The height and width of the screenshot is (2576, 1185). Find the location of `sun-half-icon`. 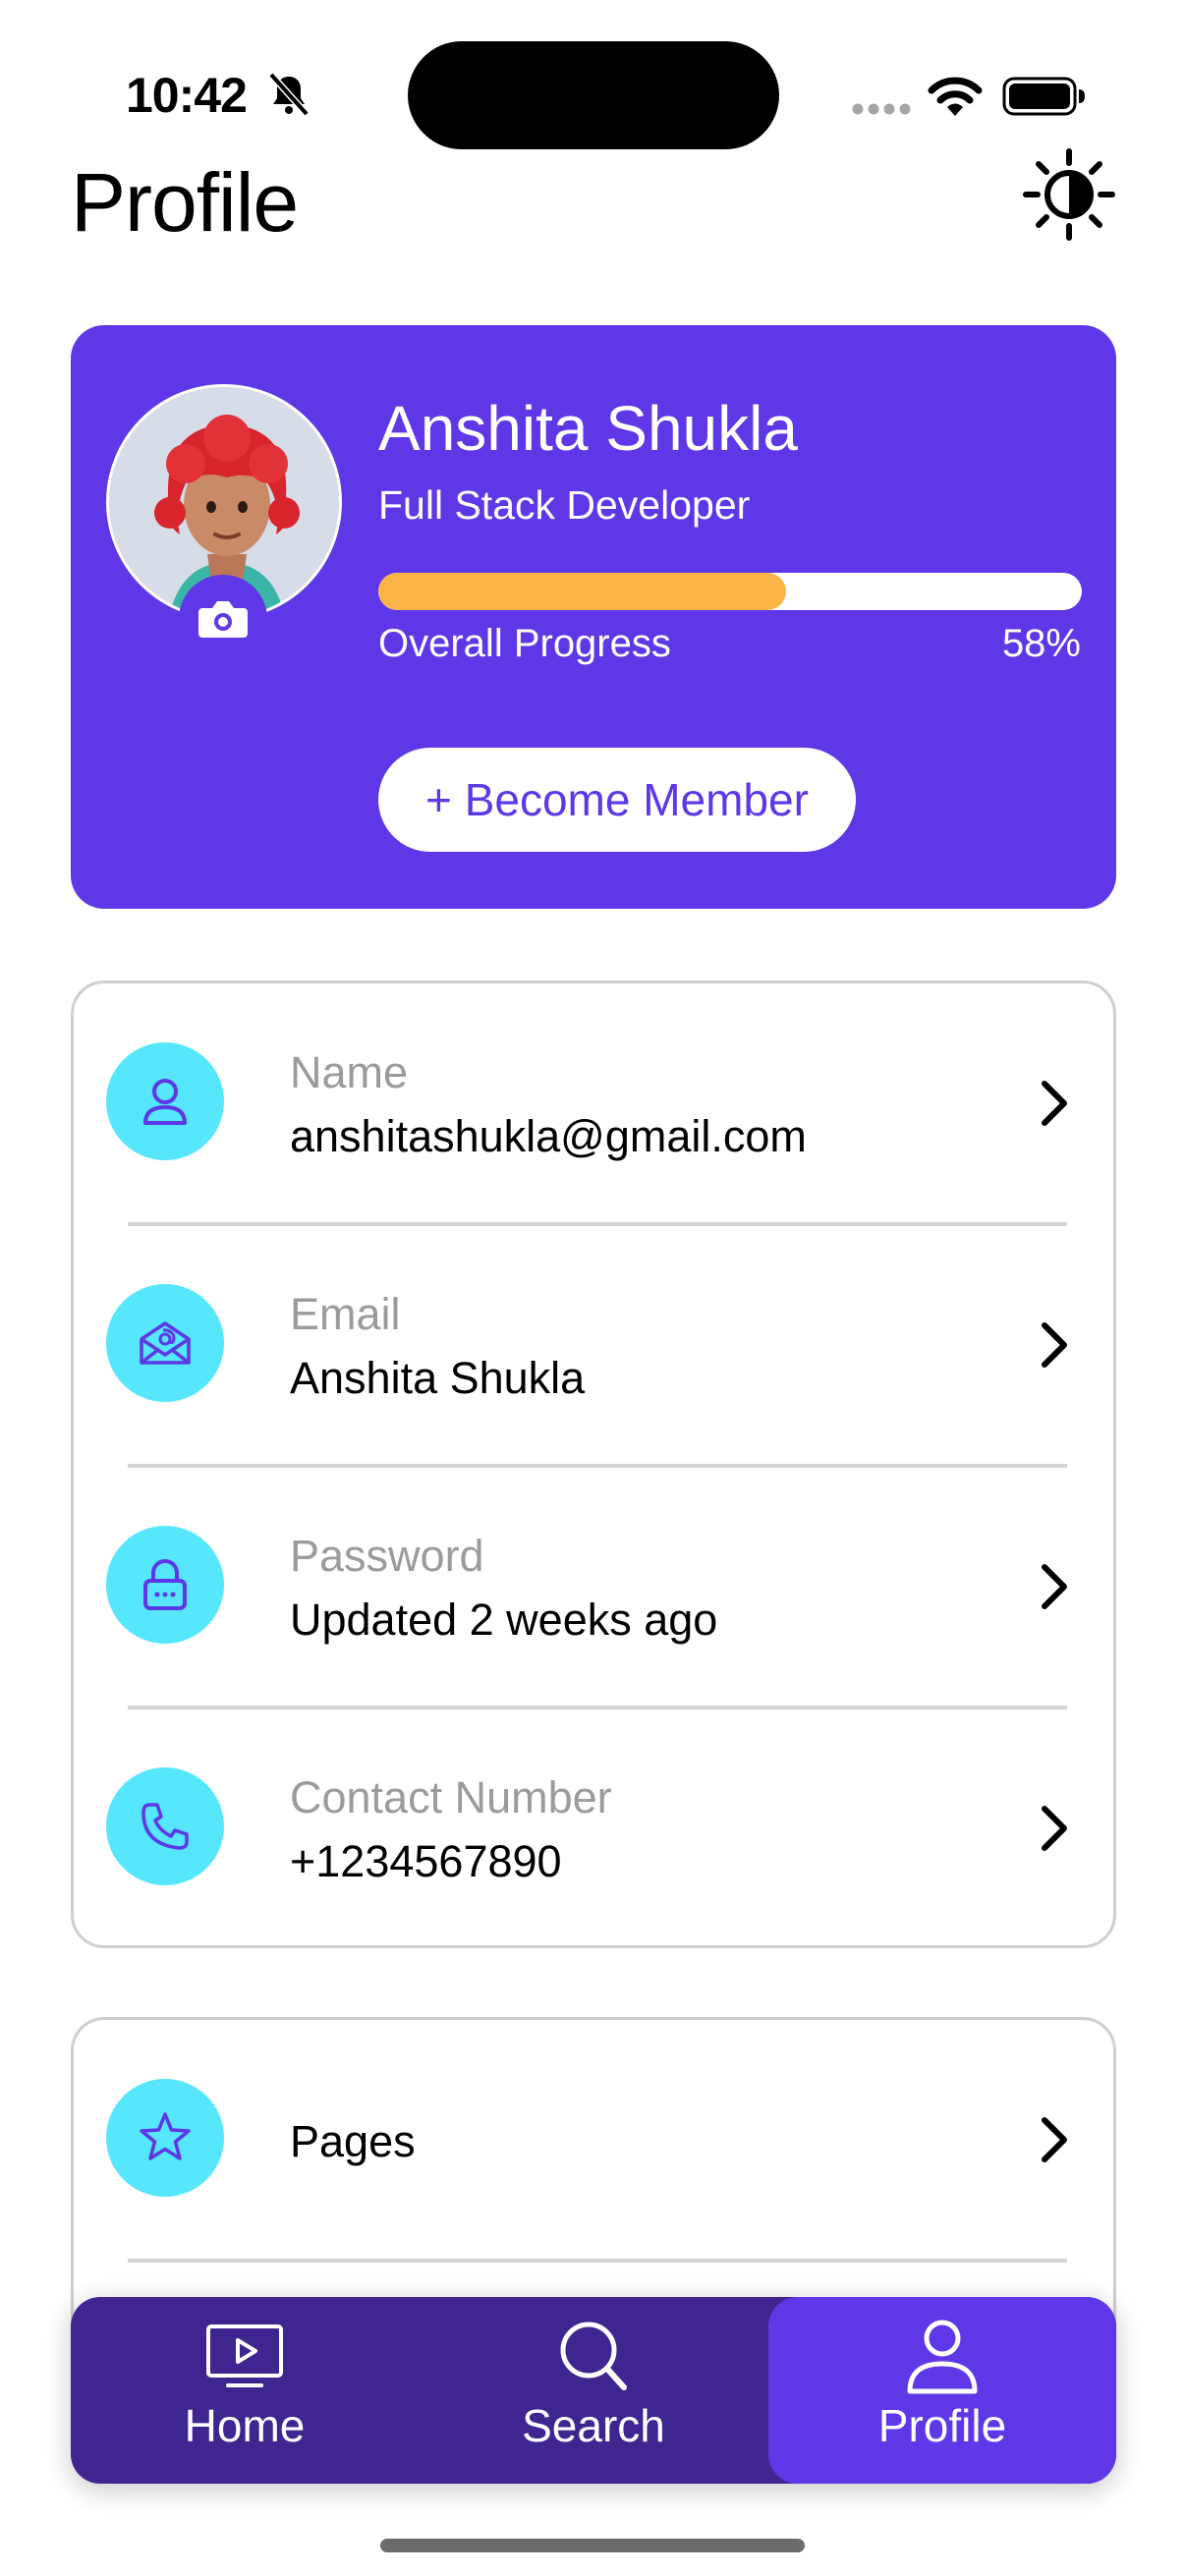

sun-half-icon is located at coordinates (1069, 194).